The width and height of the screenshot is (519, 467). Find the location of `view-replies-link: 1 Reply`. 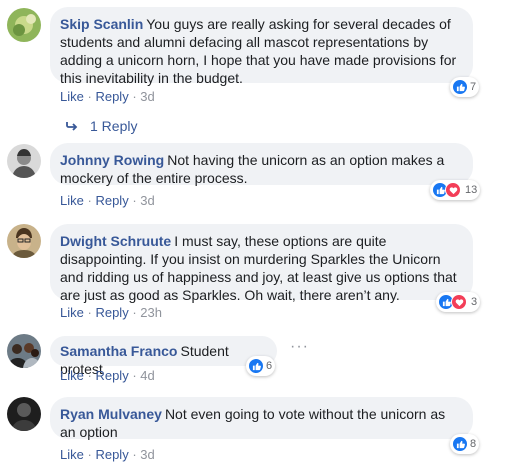

view-replies-link: 1 Reply is located at coordinates (101, 126).